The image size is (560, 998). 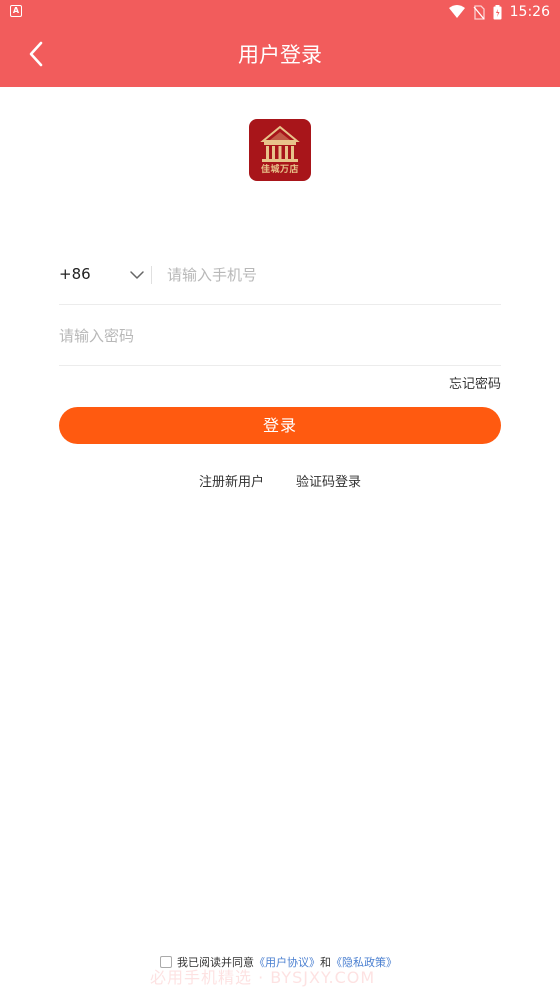 I want to click on wifi-icon, so click(x=456, y=11).